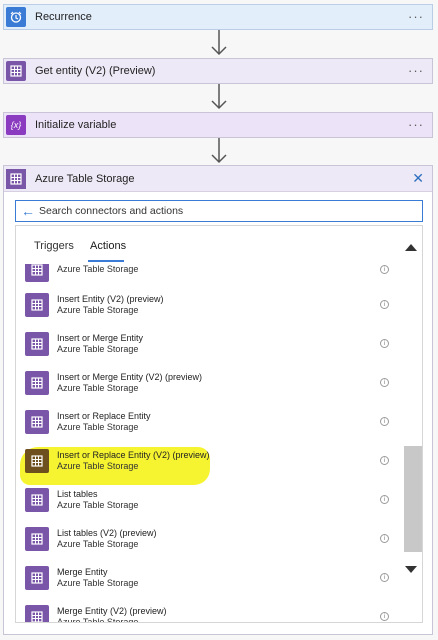  I want to click on scrollbar, so click(411, 424).